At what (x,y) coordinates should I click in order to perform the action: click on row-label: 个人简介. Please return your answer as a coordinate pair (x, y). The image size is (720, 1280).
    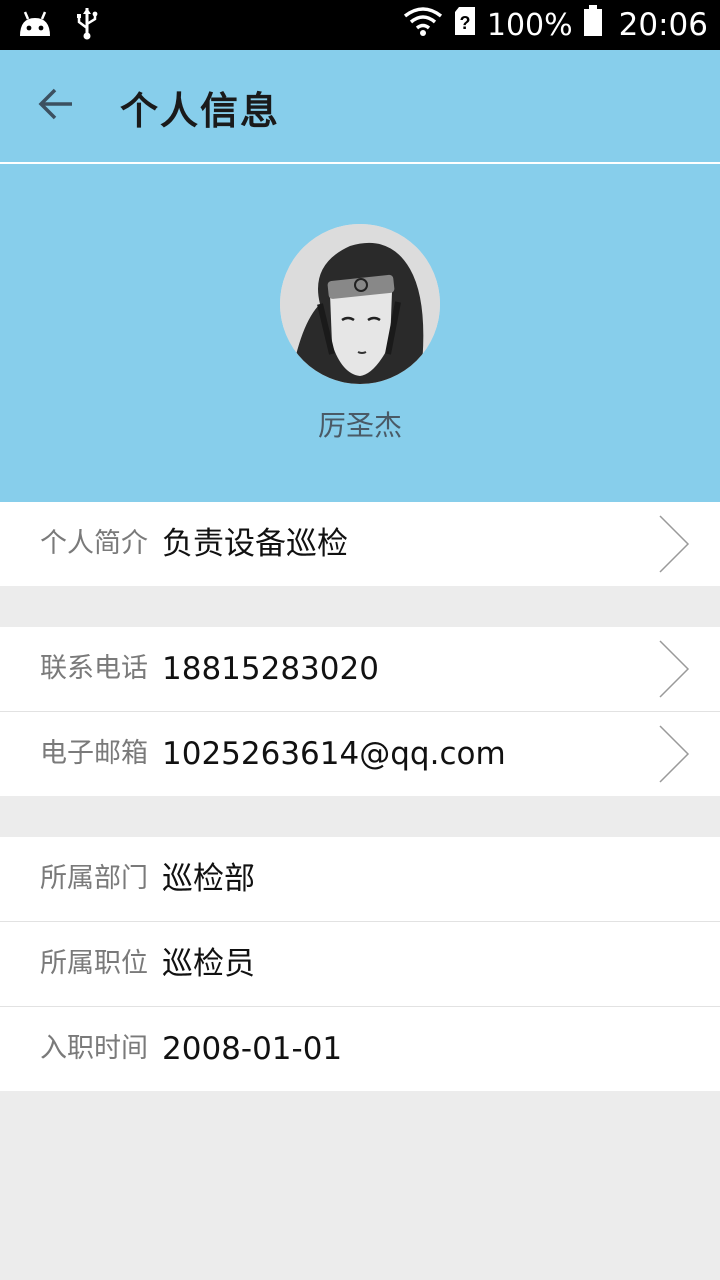
    Looking at the image, I should click on (94, 543).